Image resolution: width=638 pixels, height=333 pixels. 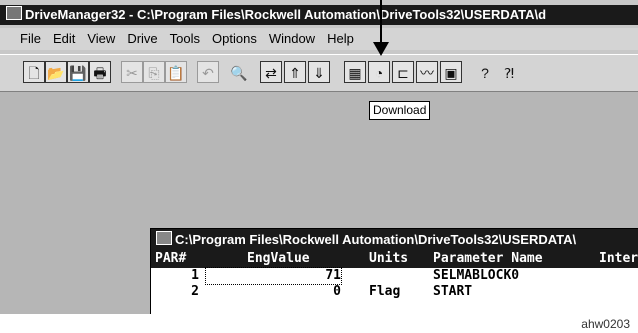 What do you see at coordinates (14, 13) in the screenshot?
I see `app-icon` at bounding box center [14, 13].